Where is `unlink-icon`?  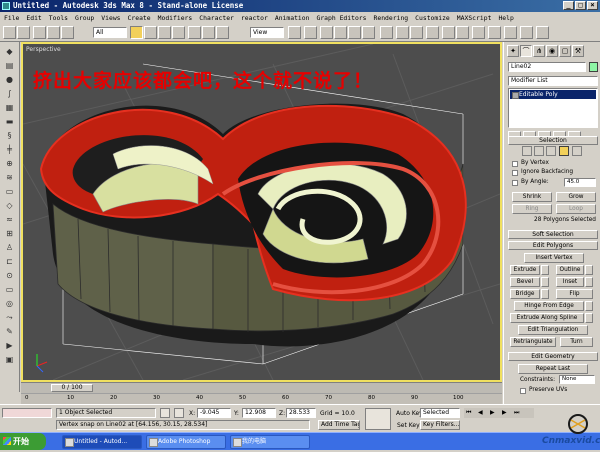
unlink-icon is located at coordinates (53, 32).